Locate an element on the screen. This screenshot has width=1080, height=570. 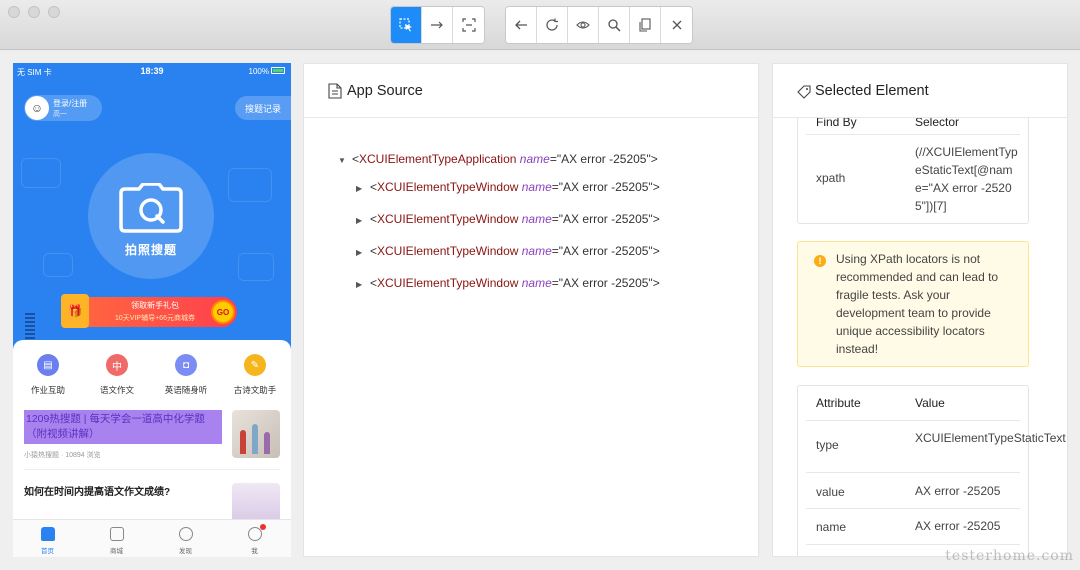
locator-strategy: xpath is located at coordinates (831, 178).